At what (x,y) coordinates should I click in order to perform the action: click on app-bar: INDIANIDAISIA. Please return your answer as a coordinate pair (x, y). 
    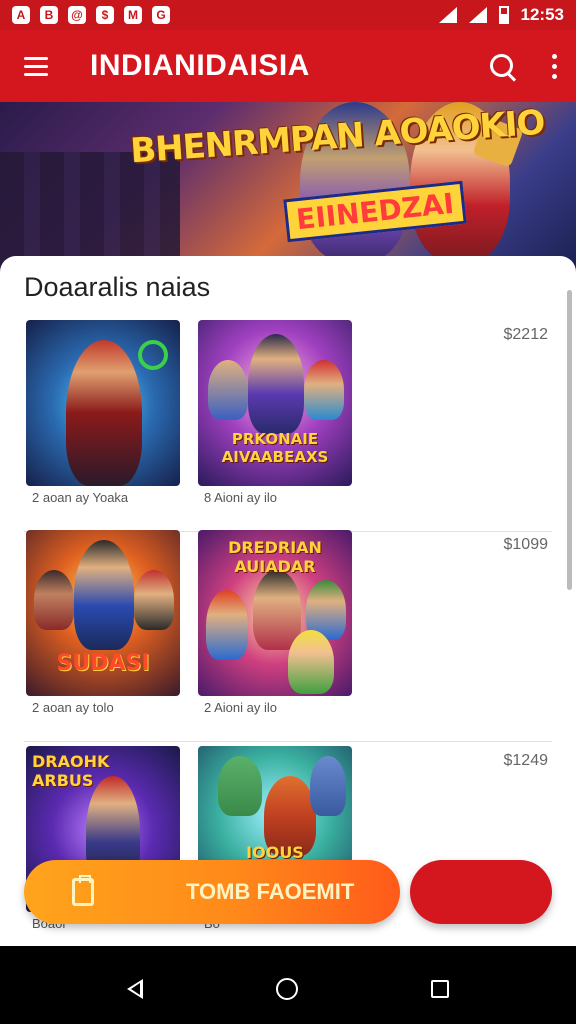
    Looking at the image, I should click on (288, 66).